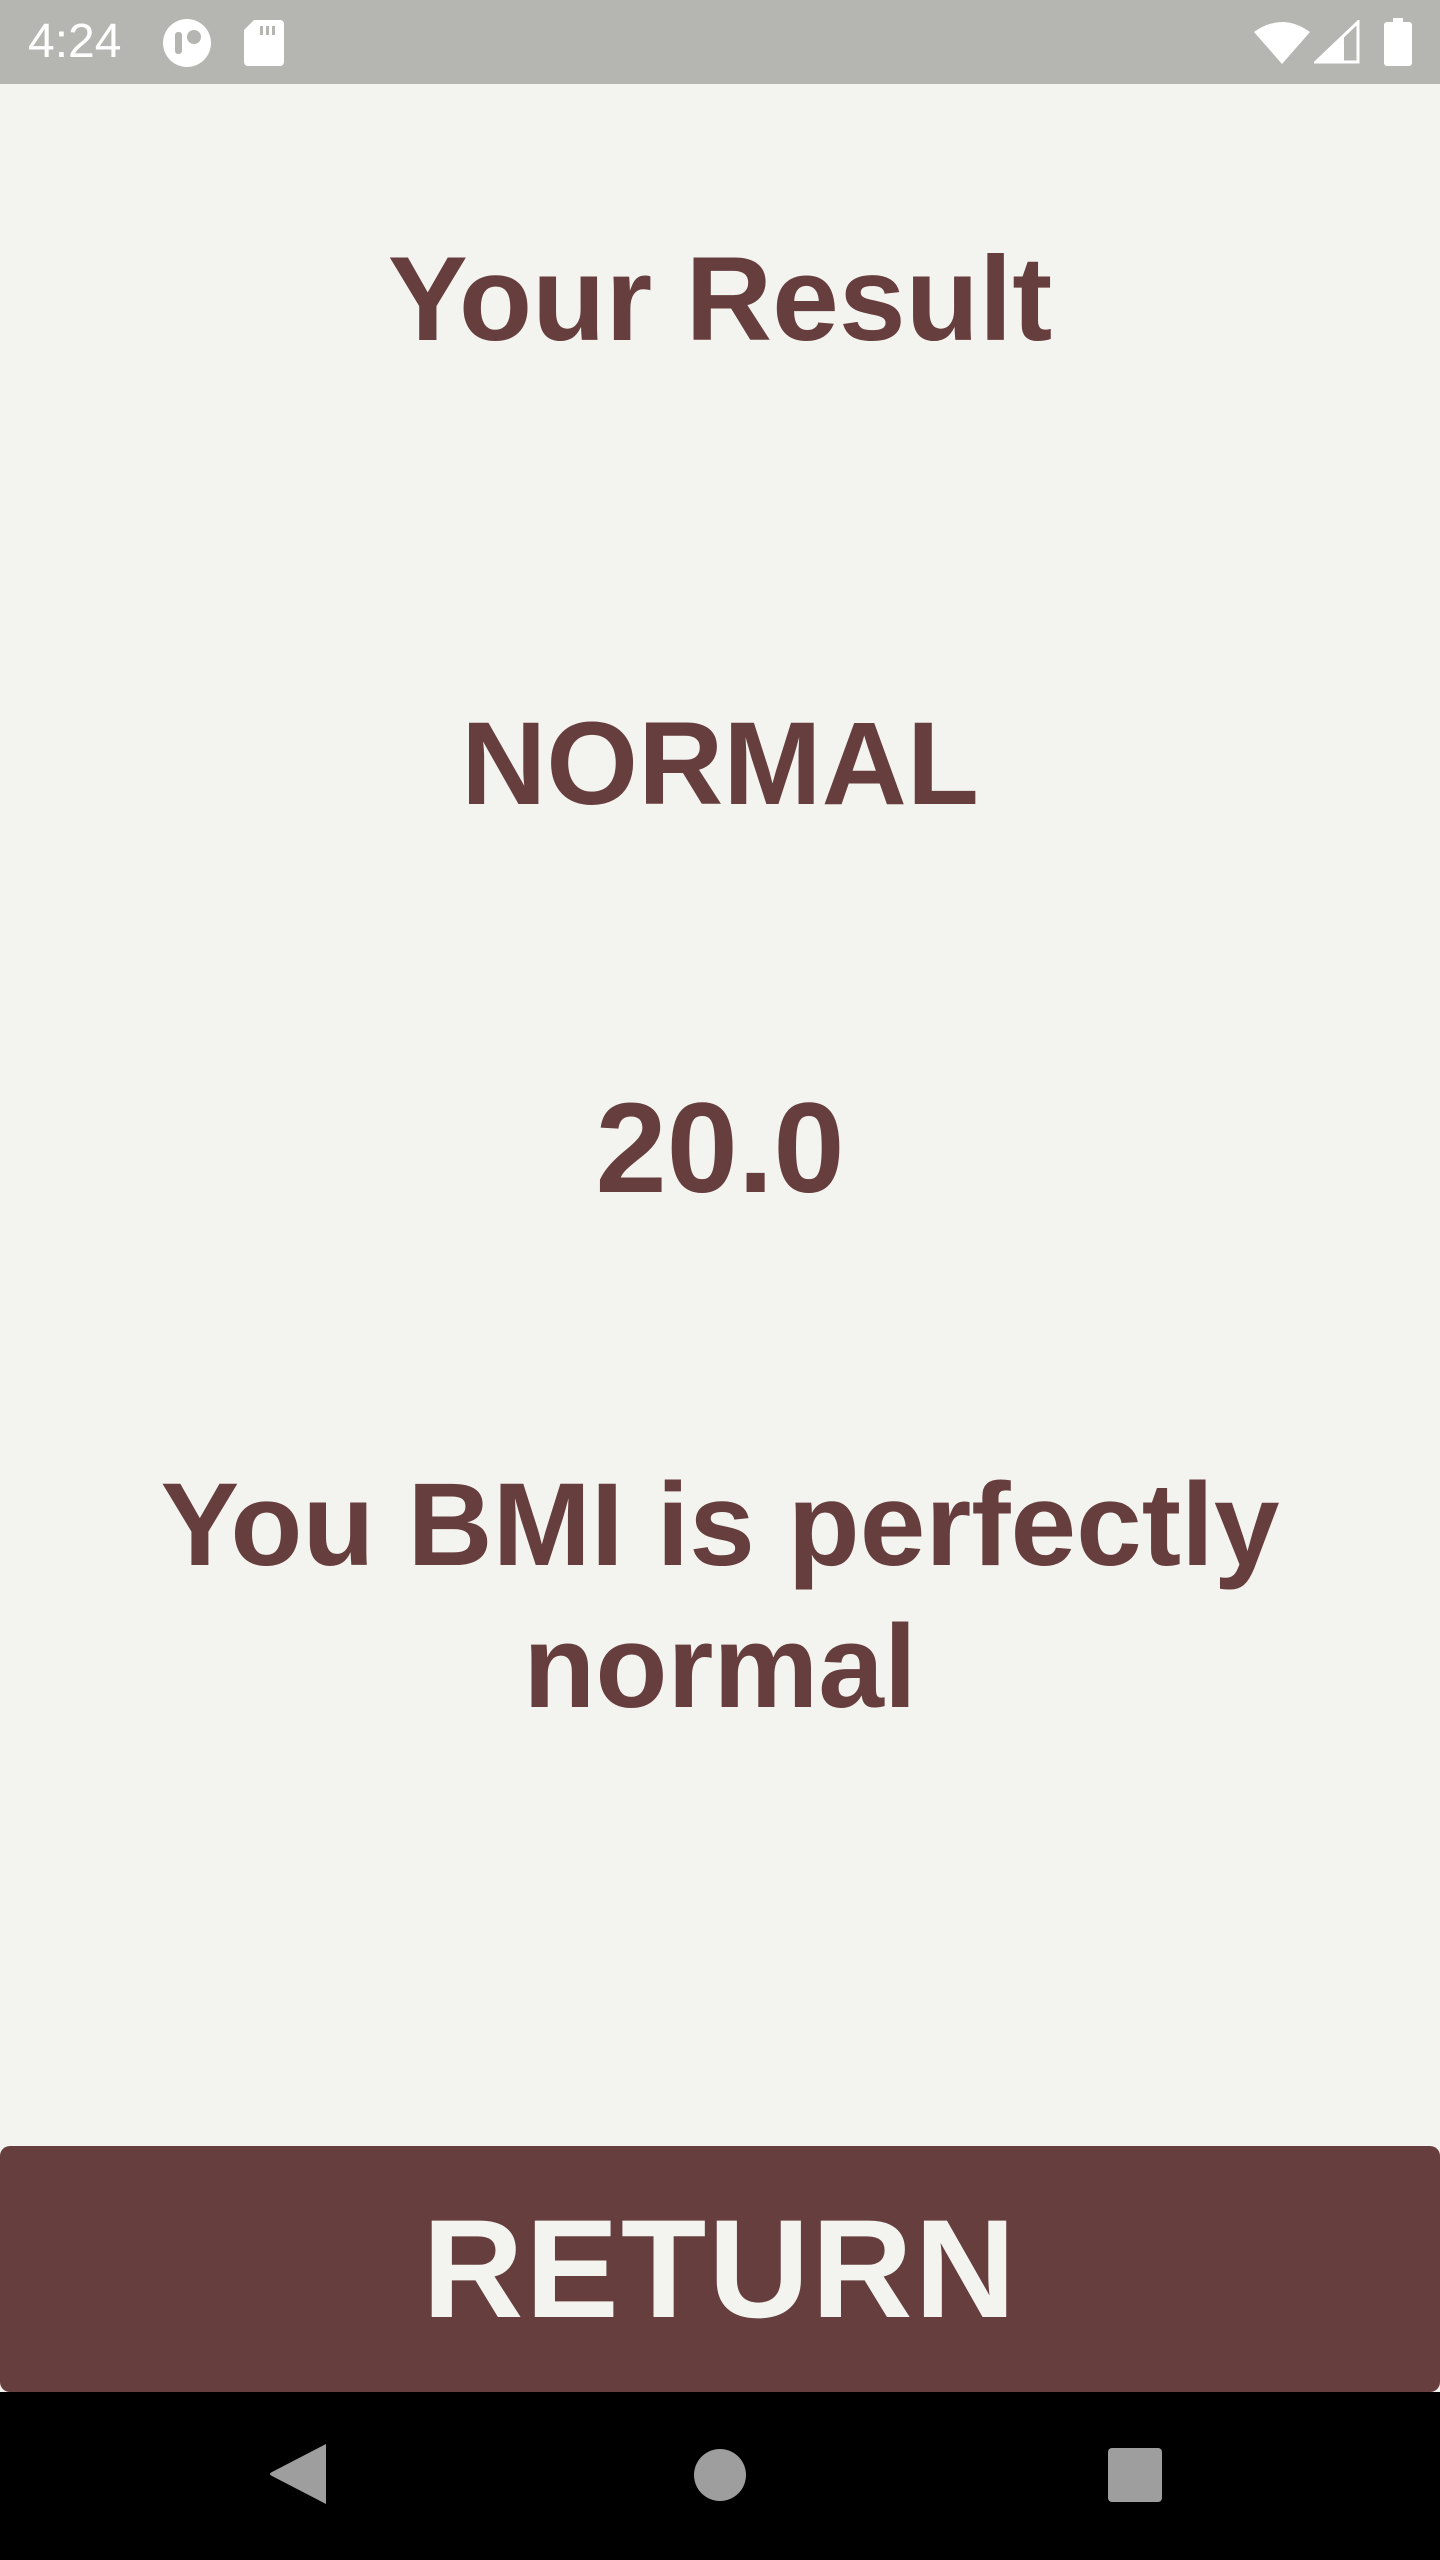  I want to click on return-button: RETURN, so click(720, 2269).